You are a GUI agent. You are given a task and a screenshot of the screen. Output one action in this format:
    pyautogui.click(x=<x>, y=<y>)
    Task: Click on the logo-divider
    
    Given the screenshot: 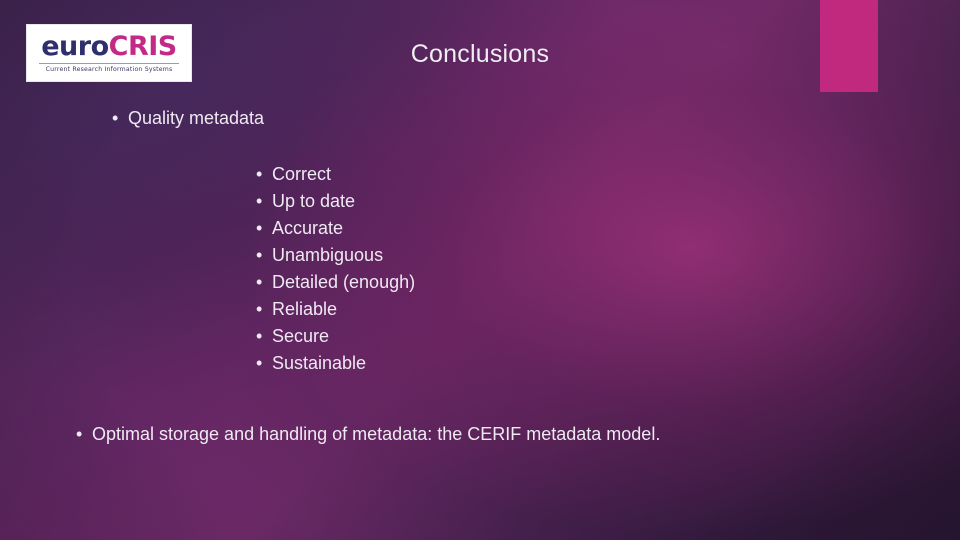 What is the action you would take?
    pyautogui.click(x=109, y=63)
    